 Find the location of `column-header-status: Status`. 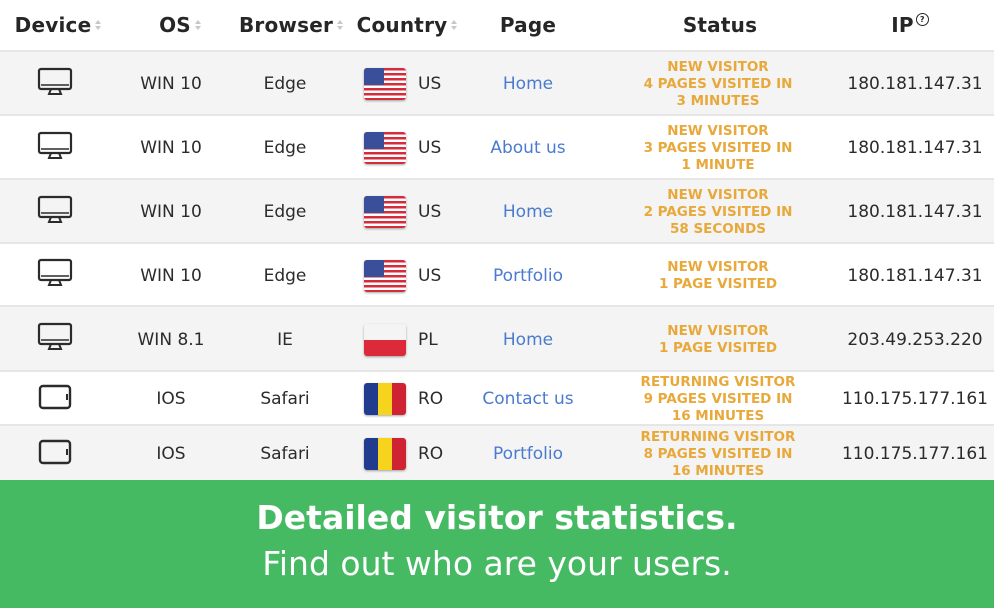

column-header-status: Status is located at coordinates (720, 25).